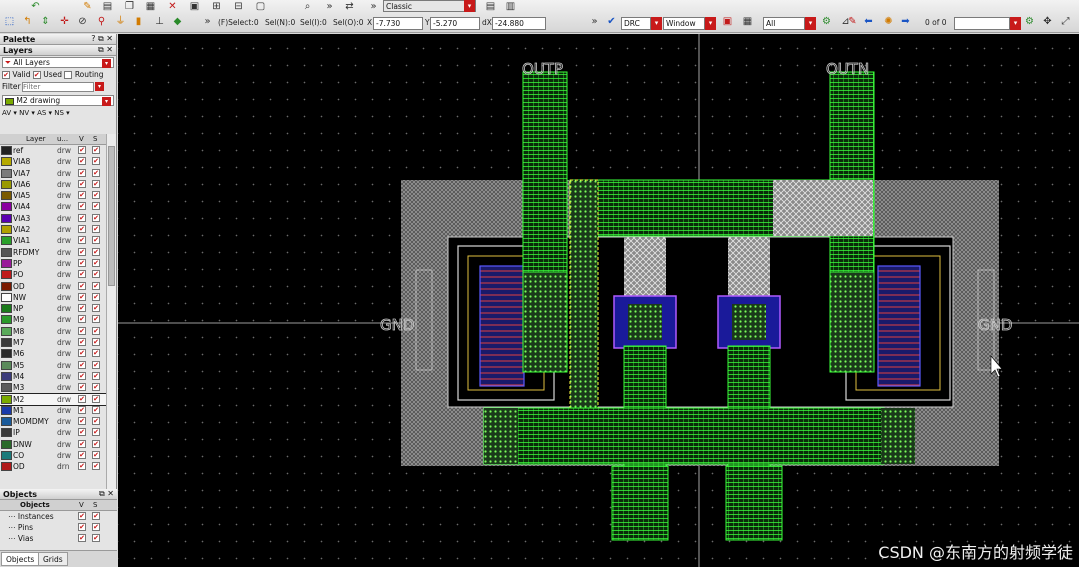 The width and height of the screenshot is (1079, 567). Describe the element at coordinates (150, 7) in the screenshot. I see `grid-icon: ▦` at that location.